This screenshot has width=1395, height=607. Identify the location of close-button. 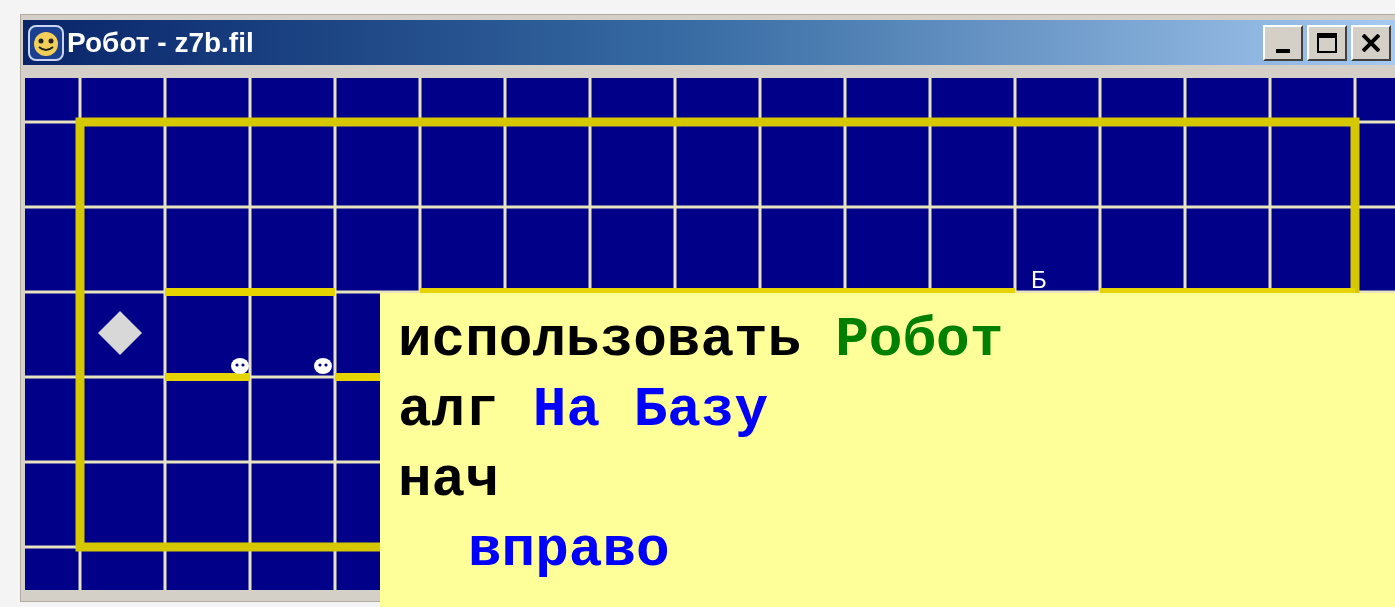
(1371, 42).